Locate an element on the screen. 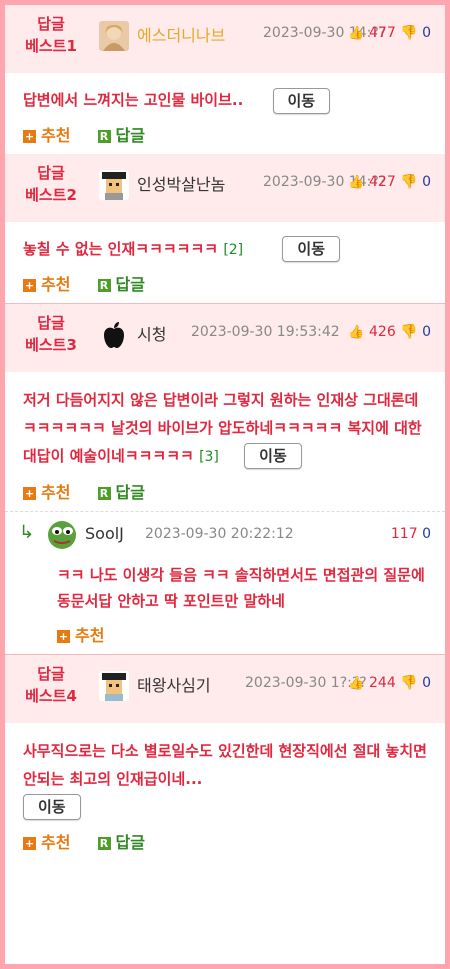 The height and width of the screenshot is (969, 450). best-comment-header: 답글 베스트4 태왕사심기 2023-09-30 1?:?? 👍 244 👎 0 is located at coordinates (225, 688).